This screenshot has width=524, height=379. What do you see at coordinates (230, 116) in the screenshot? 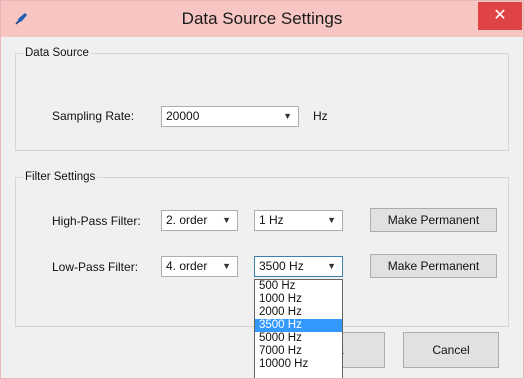
I see `sampling-rate-select: 20000 ▼` at bounding box center [230, 116].